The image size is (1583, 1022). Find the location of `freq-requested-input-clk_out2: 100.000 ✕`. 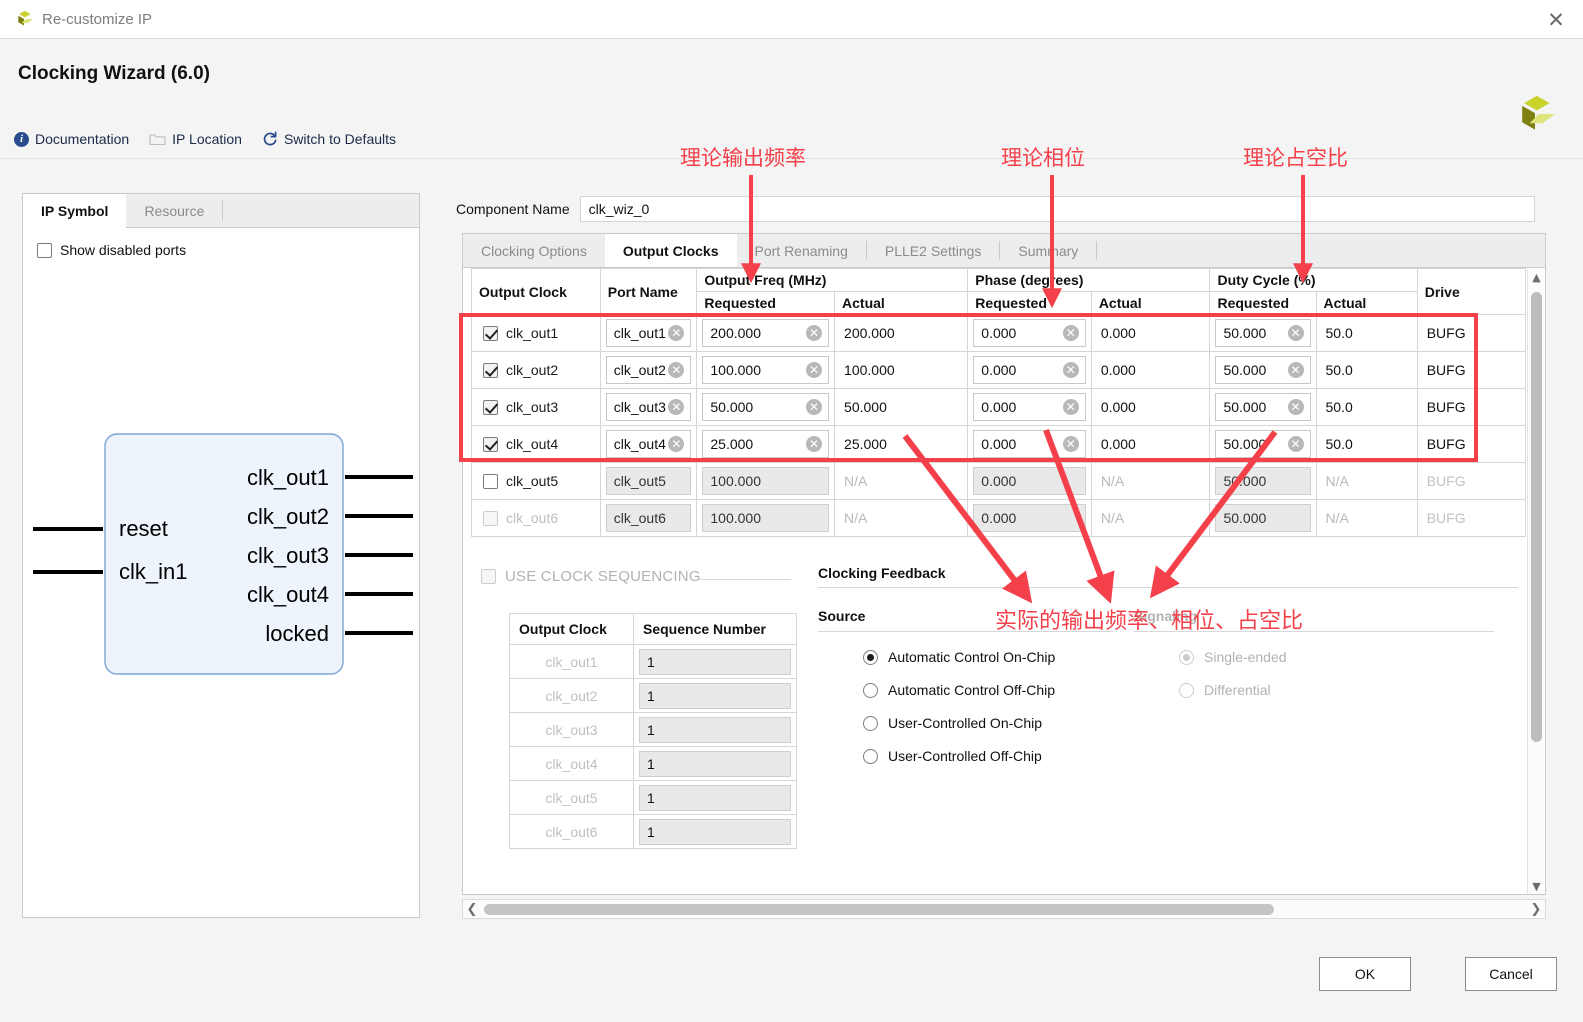

freq-requested-input-clk_out2: 100.000 ✕ is located at coordinates (766, 370).